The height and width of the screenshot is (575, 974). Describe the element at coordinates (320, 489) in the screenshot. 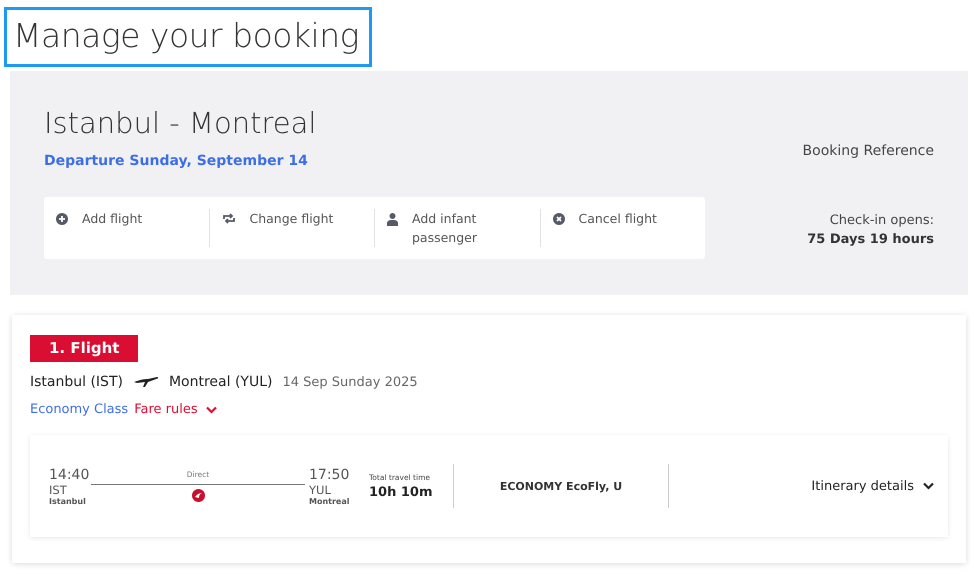

I see `airport-code: YUL` at that location.